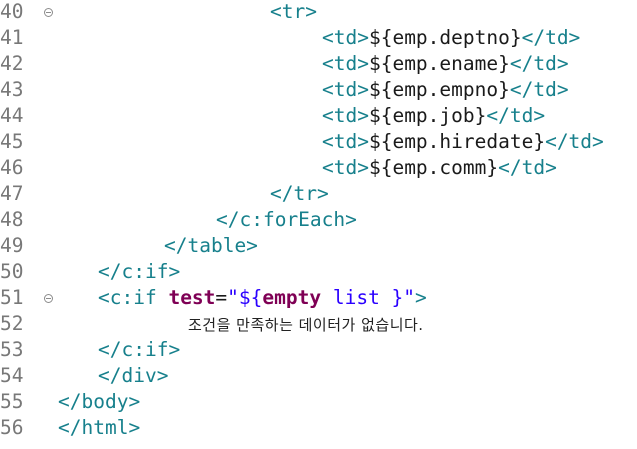 This screenshot has width=637, height=449. What do you see at coordinates (12, 115) in the screenshot?
I see `line-number: 44` at bounding box center [12, 115].